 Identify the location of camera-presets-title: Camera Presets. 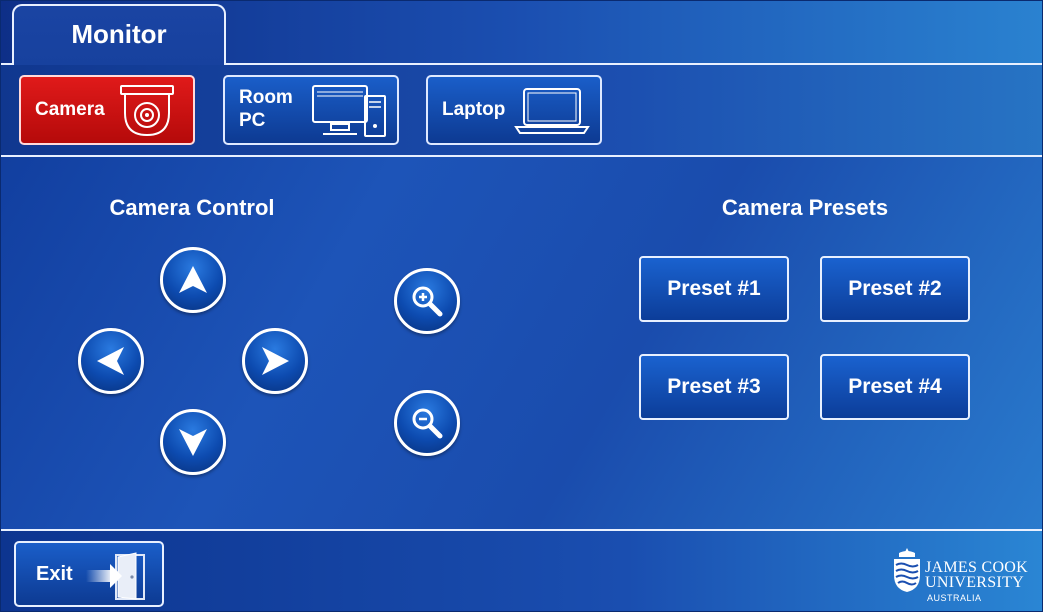
(805, 207).